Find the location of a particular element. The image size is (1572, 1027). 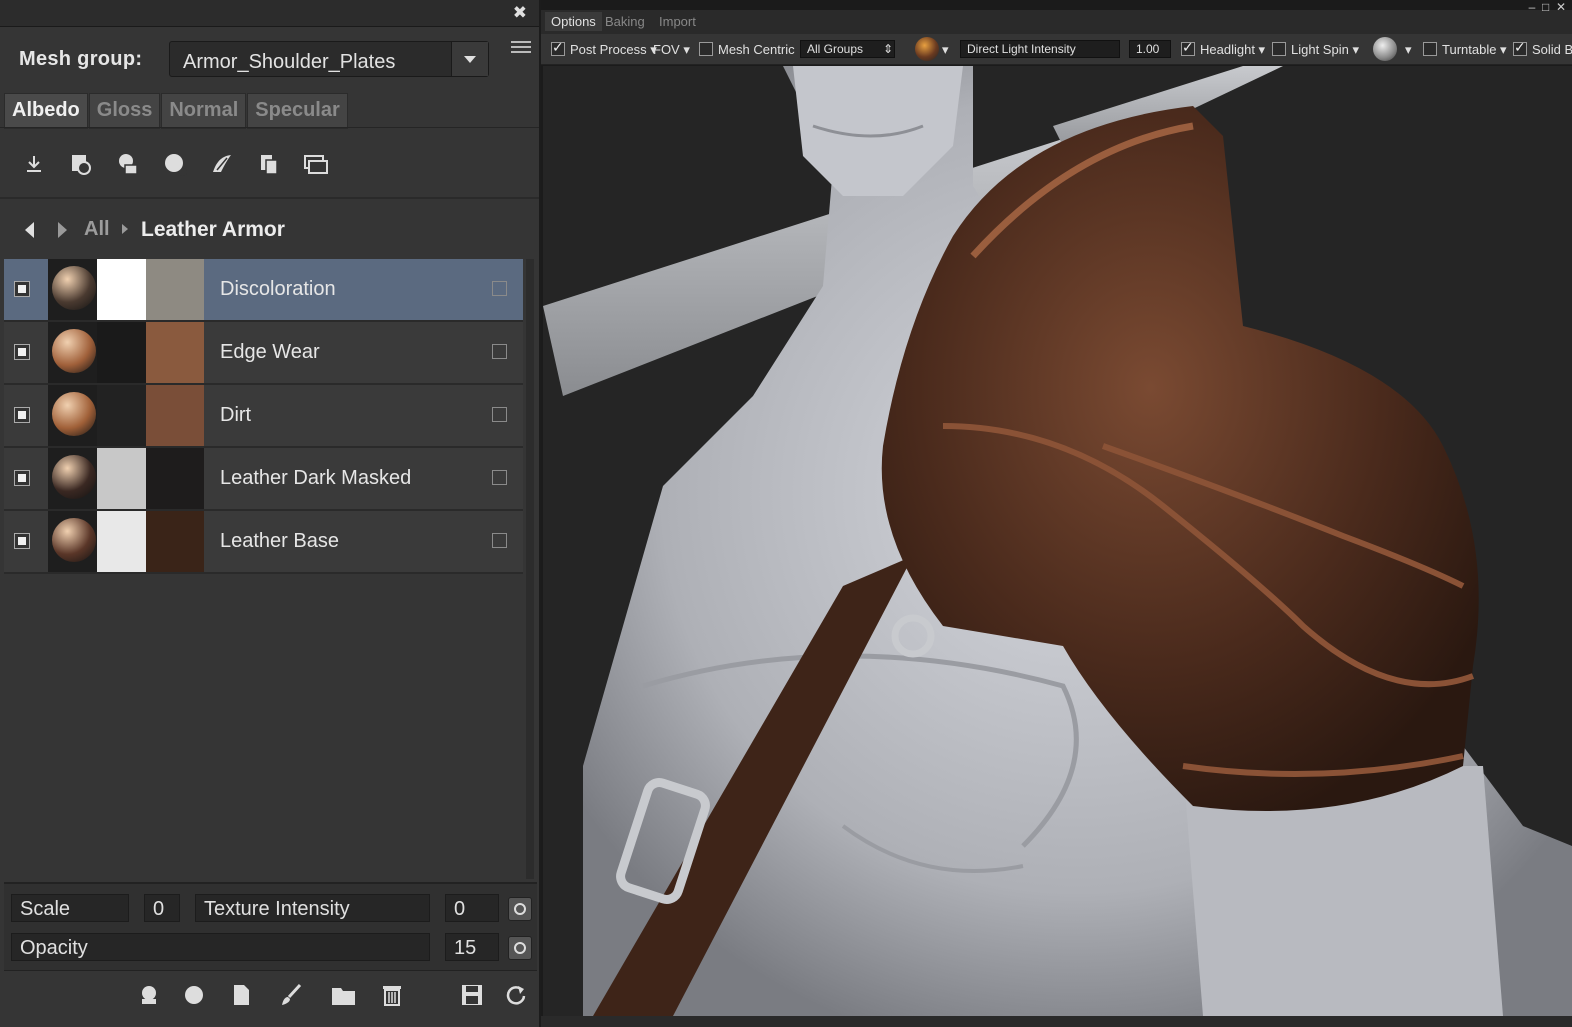

material-toolbar is located at coordinates (184, 164).